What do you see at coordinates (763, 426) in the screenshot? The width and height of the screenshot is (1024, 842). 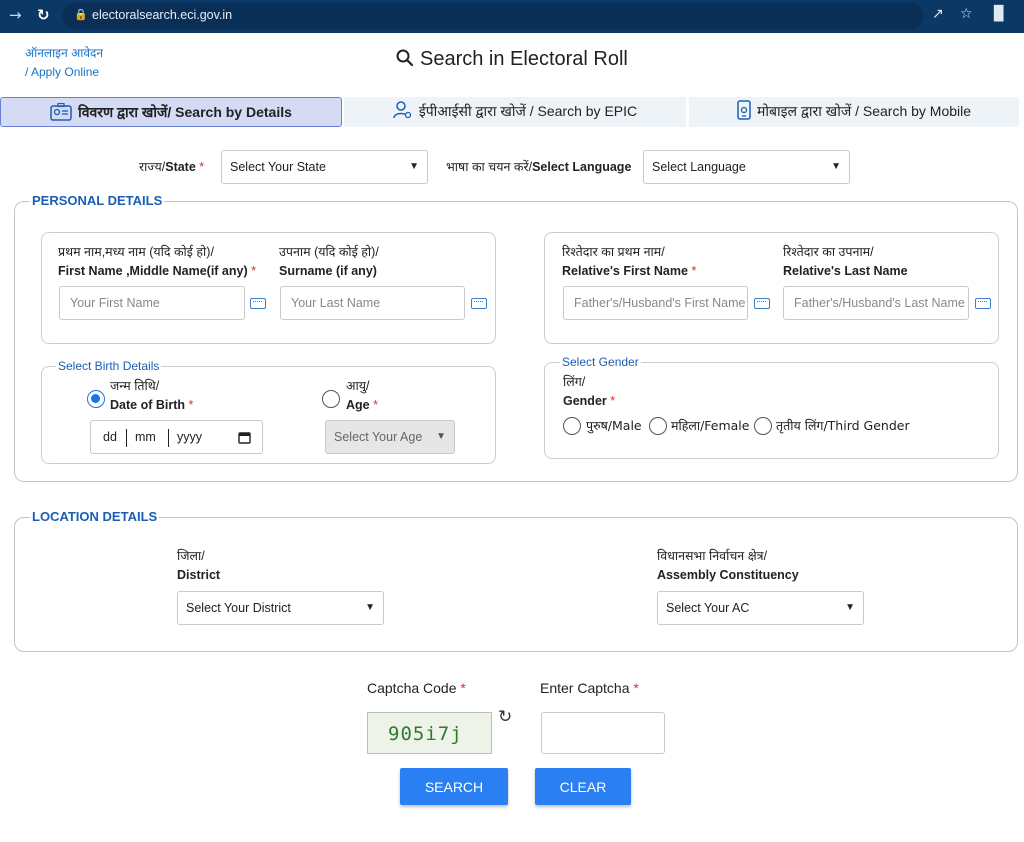 I see `gender-third-radio` at bounding box center [763, 426].